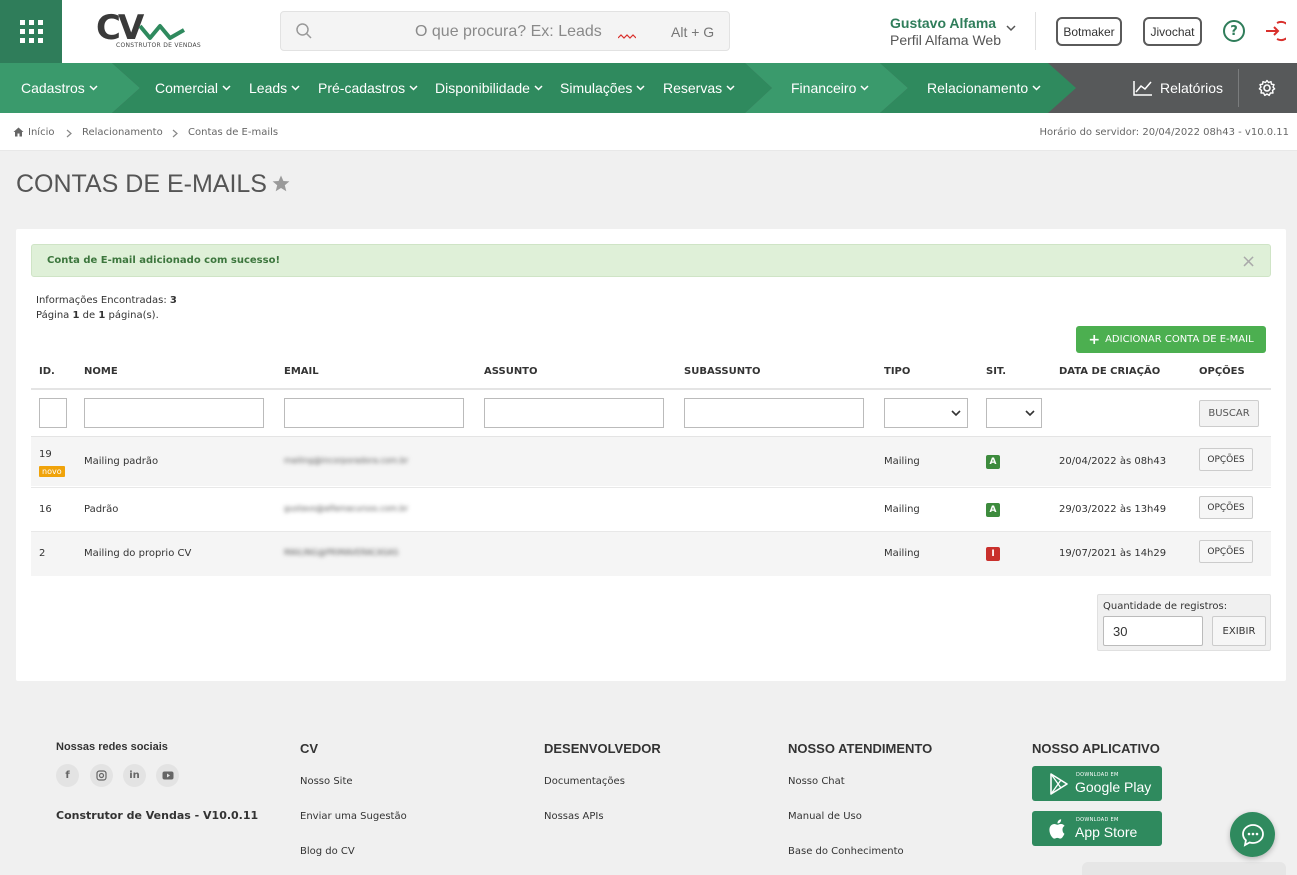 The height and width of the screenshot is (875, 1297). Describe the element at coordinates (134, 775) in the screenshot. I see `linkedin-icon: in` at that location.